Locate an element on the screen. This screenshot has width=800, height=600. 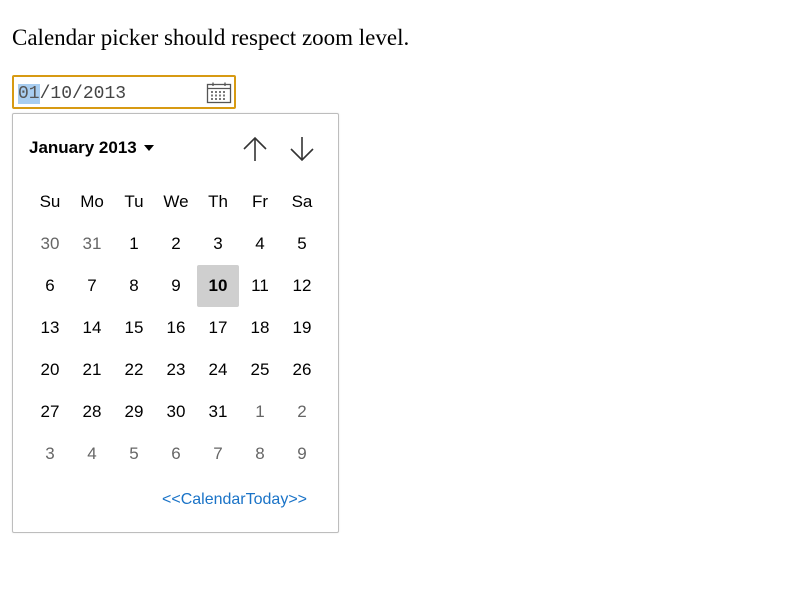
day-cell: 22 is located at coordinates (134, 370).